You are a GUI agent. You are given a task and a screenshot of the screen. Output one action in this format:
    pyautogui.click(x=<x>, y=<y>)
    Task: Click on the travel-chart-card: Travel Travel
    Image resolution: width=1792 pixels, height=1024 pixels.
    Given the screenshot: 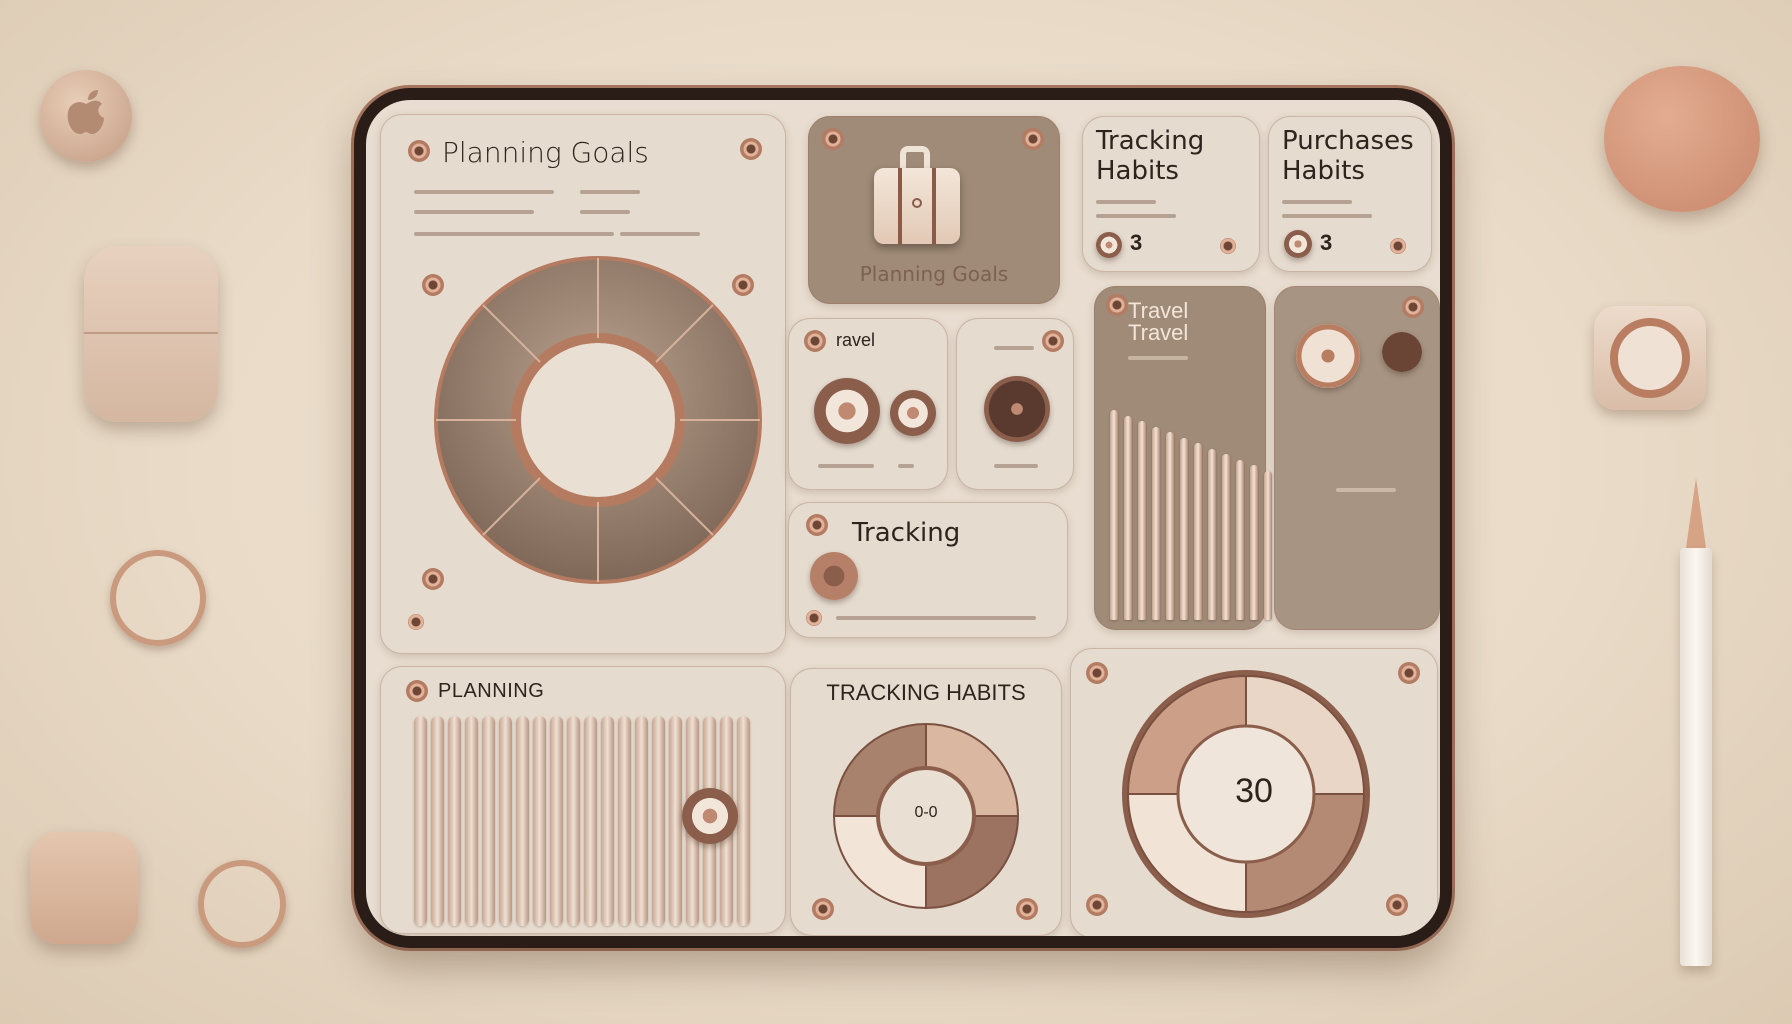 What is the action you would take?
    pyautogui.click(x=1253, y=458)
    